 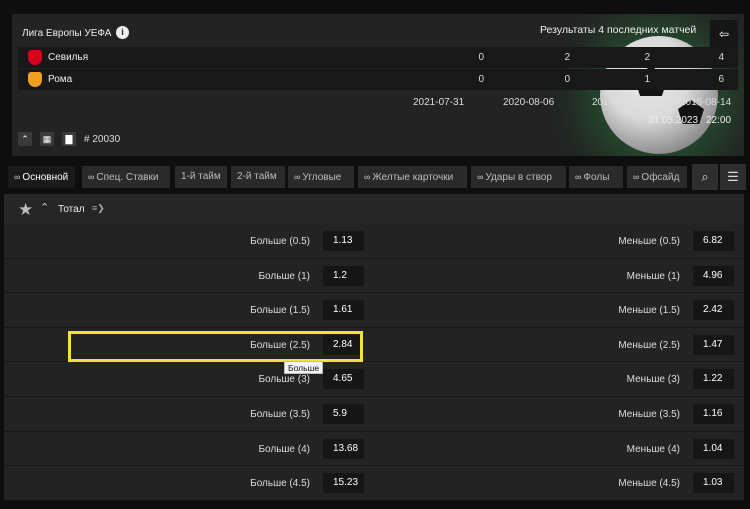 What do you see at coordinates (284, 276) in the screenshot?
I see `over-label: Больше (1)` at bounding box center [284, 276].